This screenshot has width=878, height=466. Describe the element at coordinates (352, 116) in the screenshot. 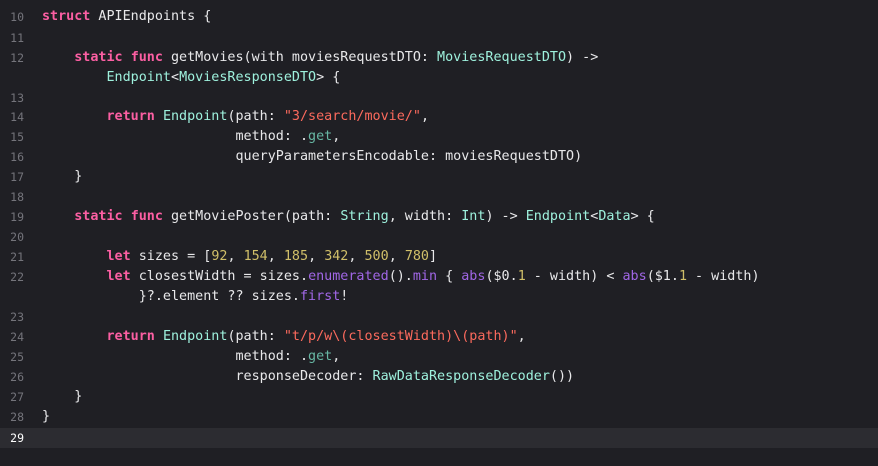

I see `code-token: "3/search/movie/"` at that location.